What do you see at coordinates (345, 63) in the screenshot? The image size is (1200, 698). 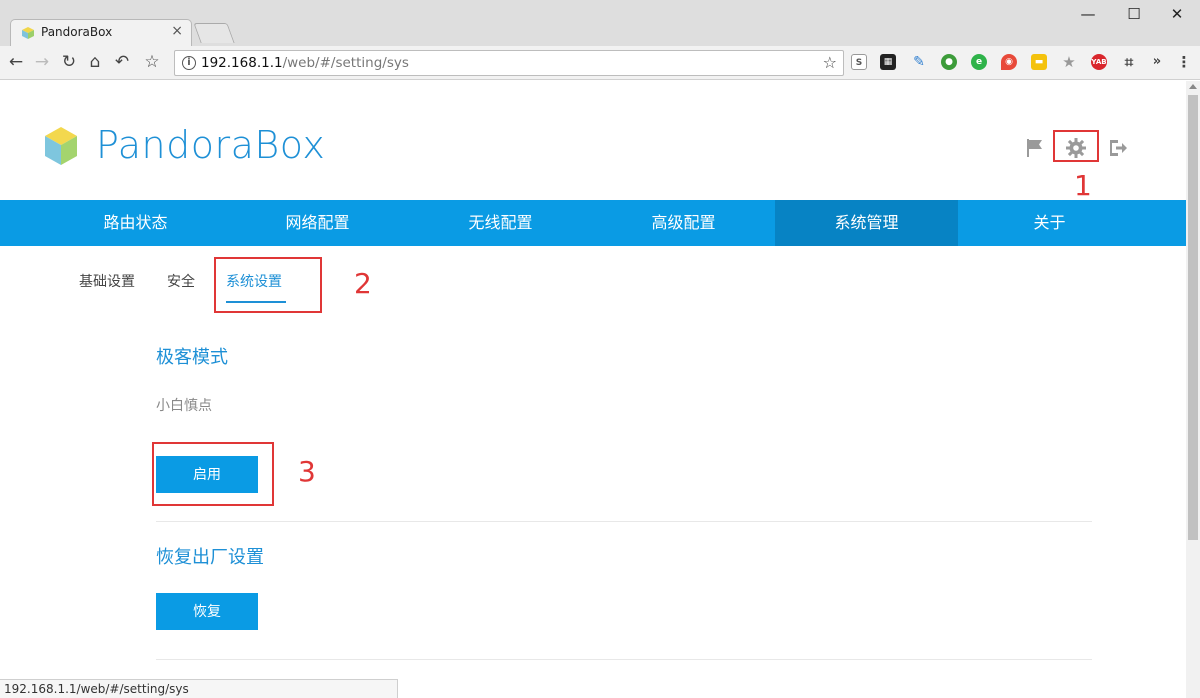 I see `url-path: /web/#/setting/sys` at bounding box center [345, 63].